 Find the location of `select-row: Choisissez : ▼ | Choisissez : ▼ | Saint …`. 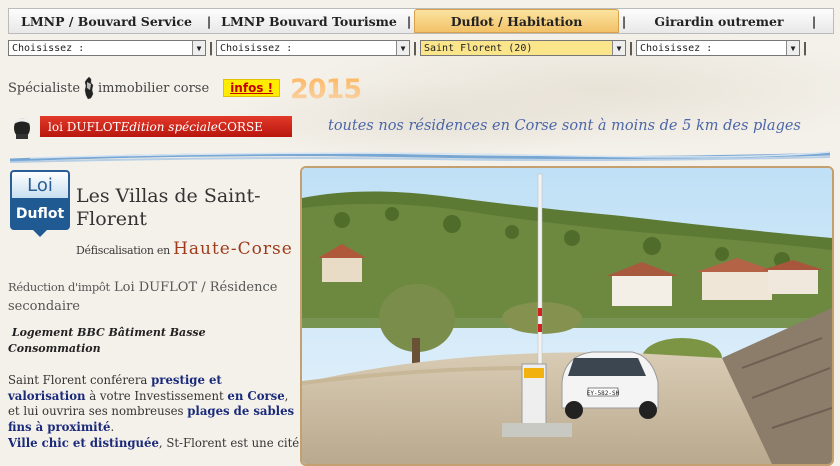

select-row: Choisissez : ▼ | Choisissez : ▼ | Saint … is located at coordinates (420, 48).